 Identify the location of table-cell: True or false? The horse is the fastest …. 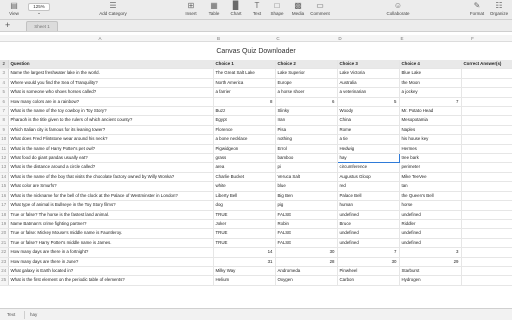
(111, 215).